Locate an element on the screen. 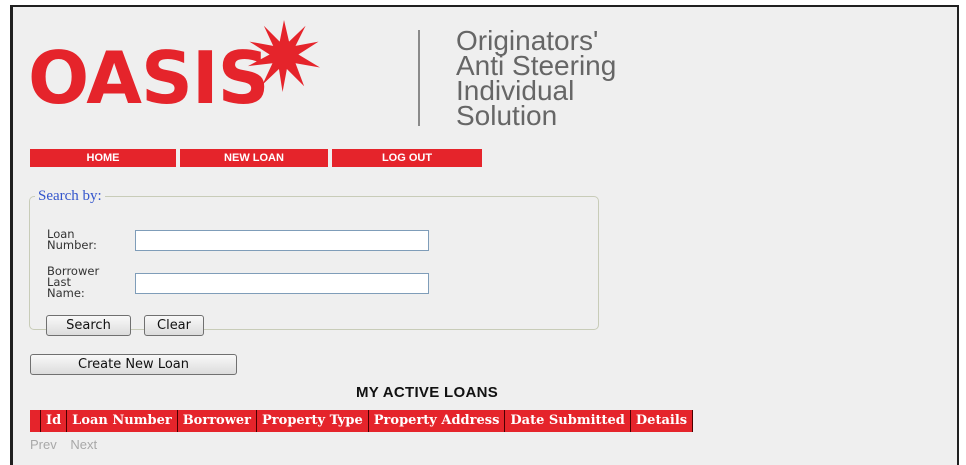 Image resolution: width=966 pixels, height=465 pixels. nav-home: HOME is located at coordinates (103, 158).